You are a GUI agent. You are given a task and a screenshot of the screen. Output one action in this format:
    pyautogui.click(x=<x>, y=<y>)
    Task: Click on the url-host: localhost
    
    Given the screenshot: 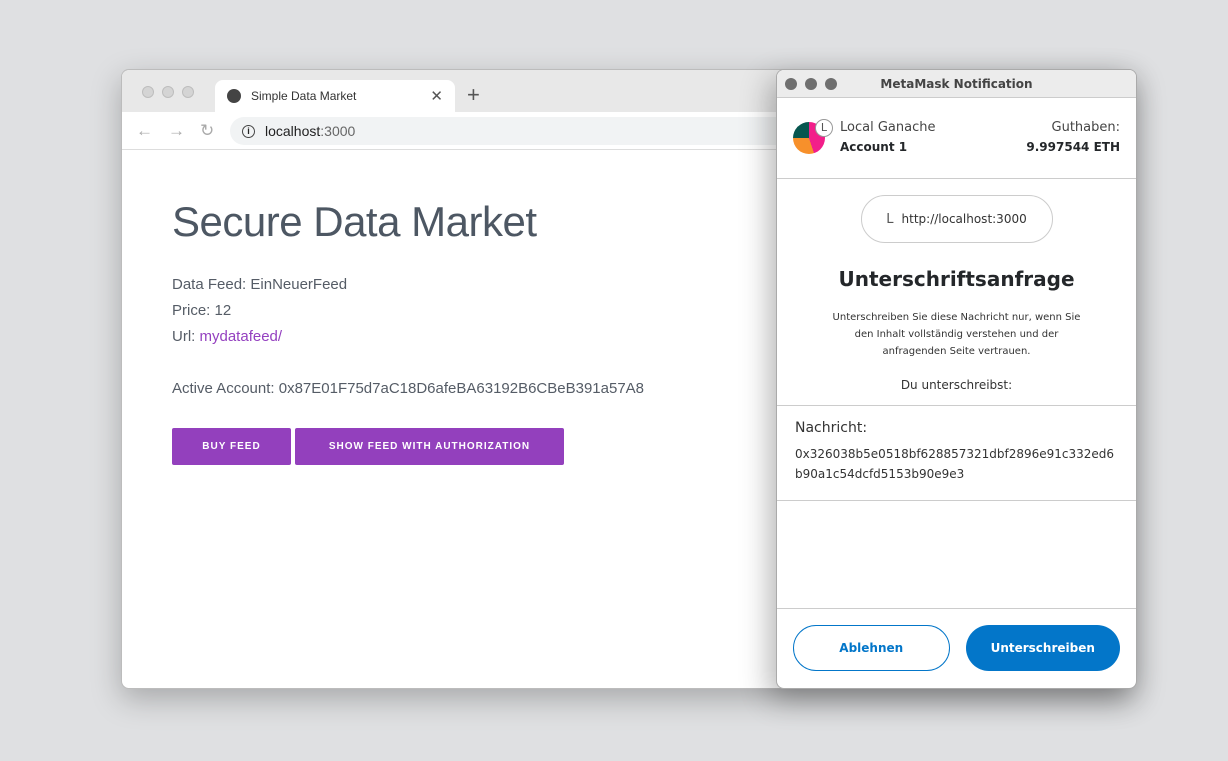 What is the action you would take?
    pyautogui.click(x=293, y=131)
    